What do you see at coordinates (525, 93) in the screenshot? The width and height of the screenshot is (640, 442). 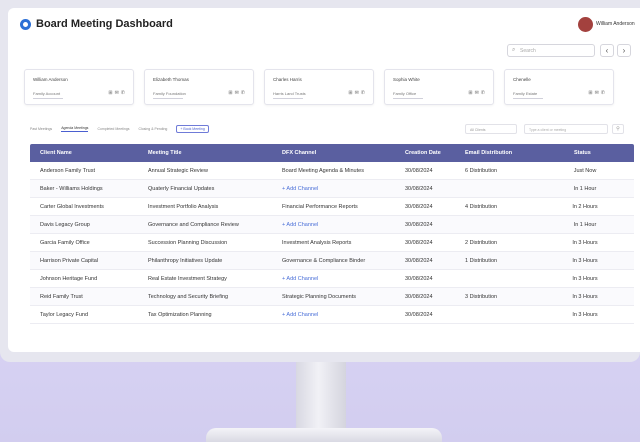 I see `card-client-subtitle: Family Estate` at bounding box center [525, 93].